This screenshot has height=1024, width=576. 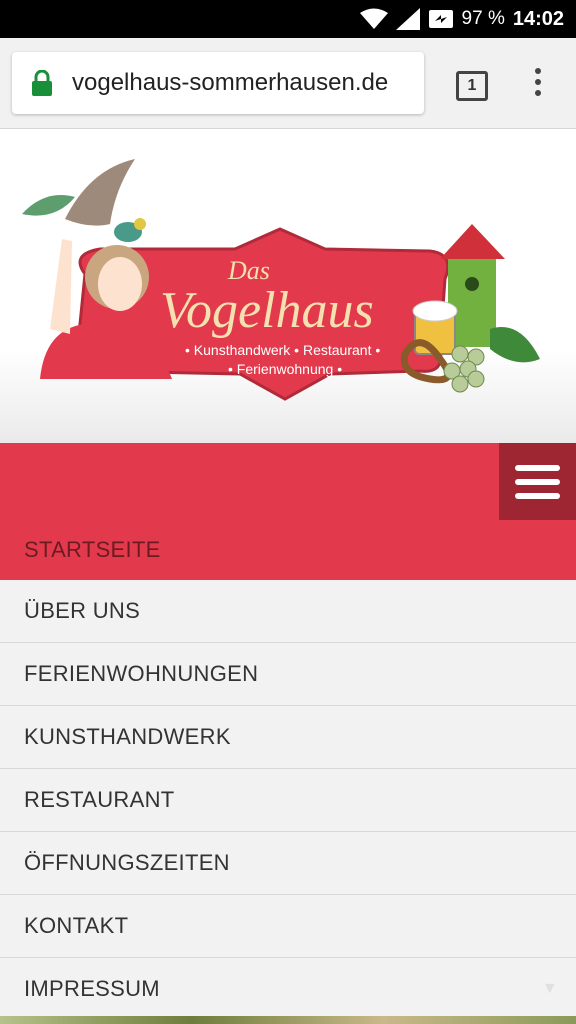 What do you see at coordinates (285, 369) in the screenshot?
I see `logo-subtitle-line2: • Ferienwohnung •` at bounding box center [285, 369].